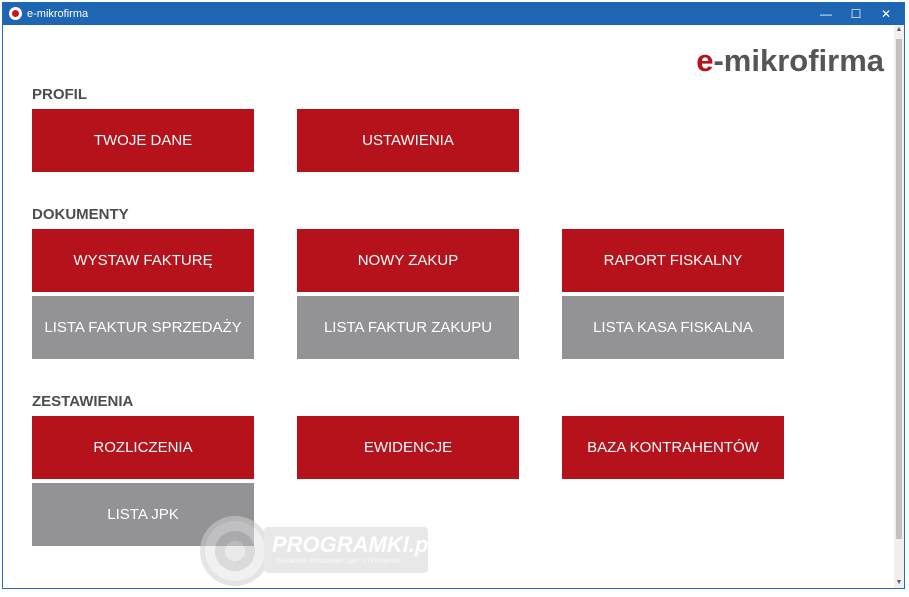 The width and height of the screenshot is (909, 597). Describe the element at coordinates (899, 583) in the screenshot. I see `scroll-down-icon: ▼` at that location.